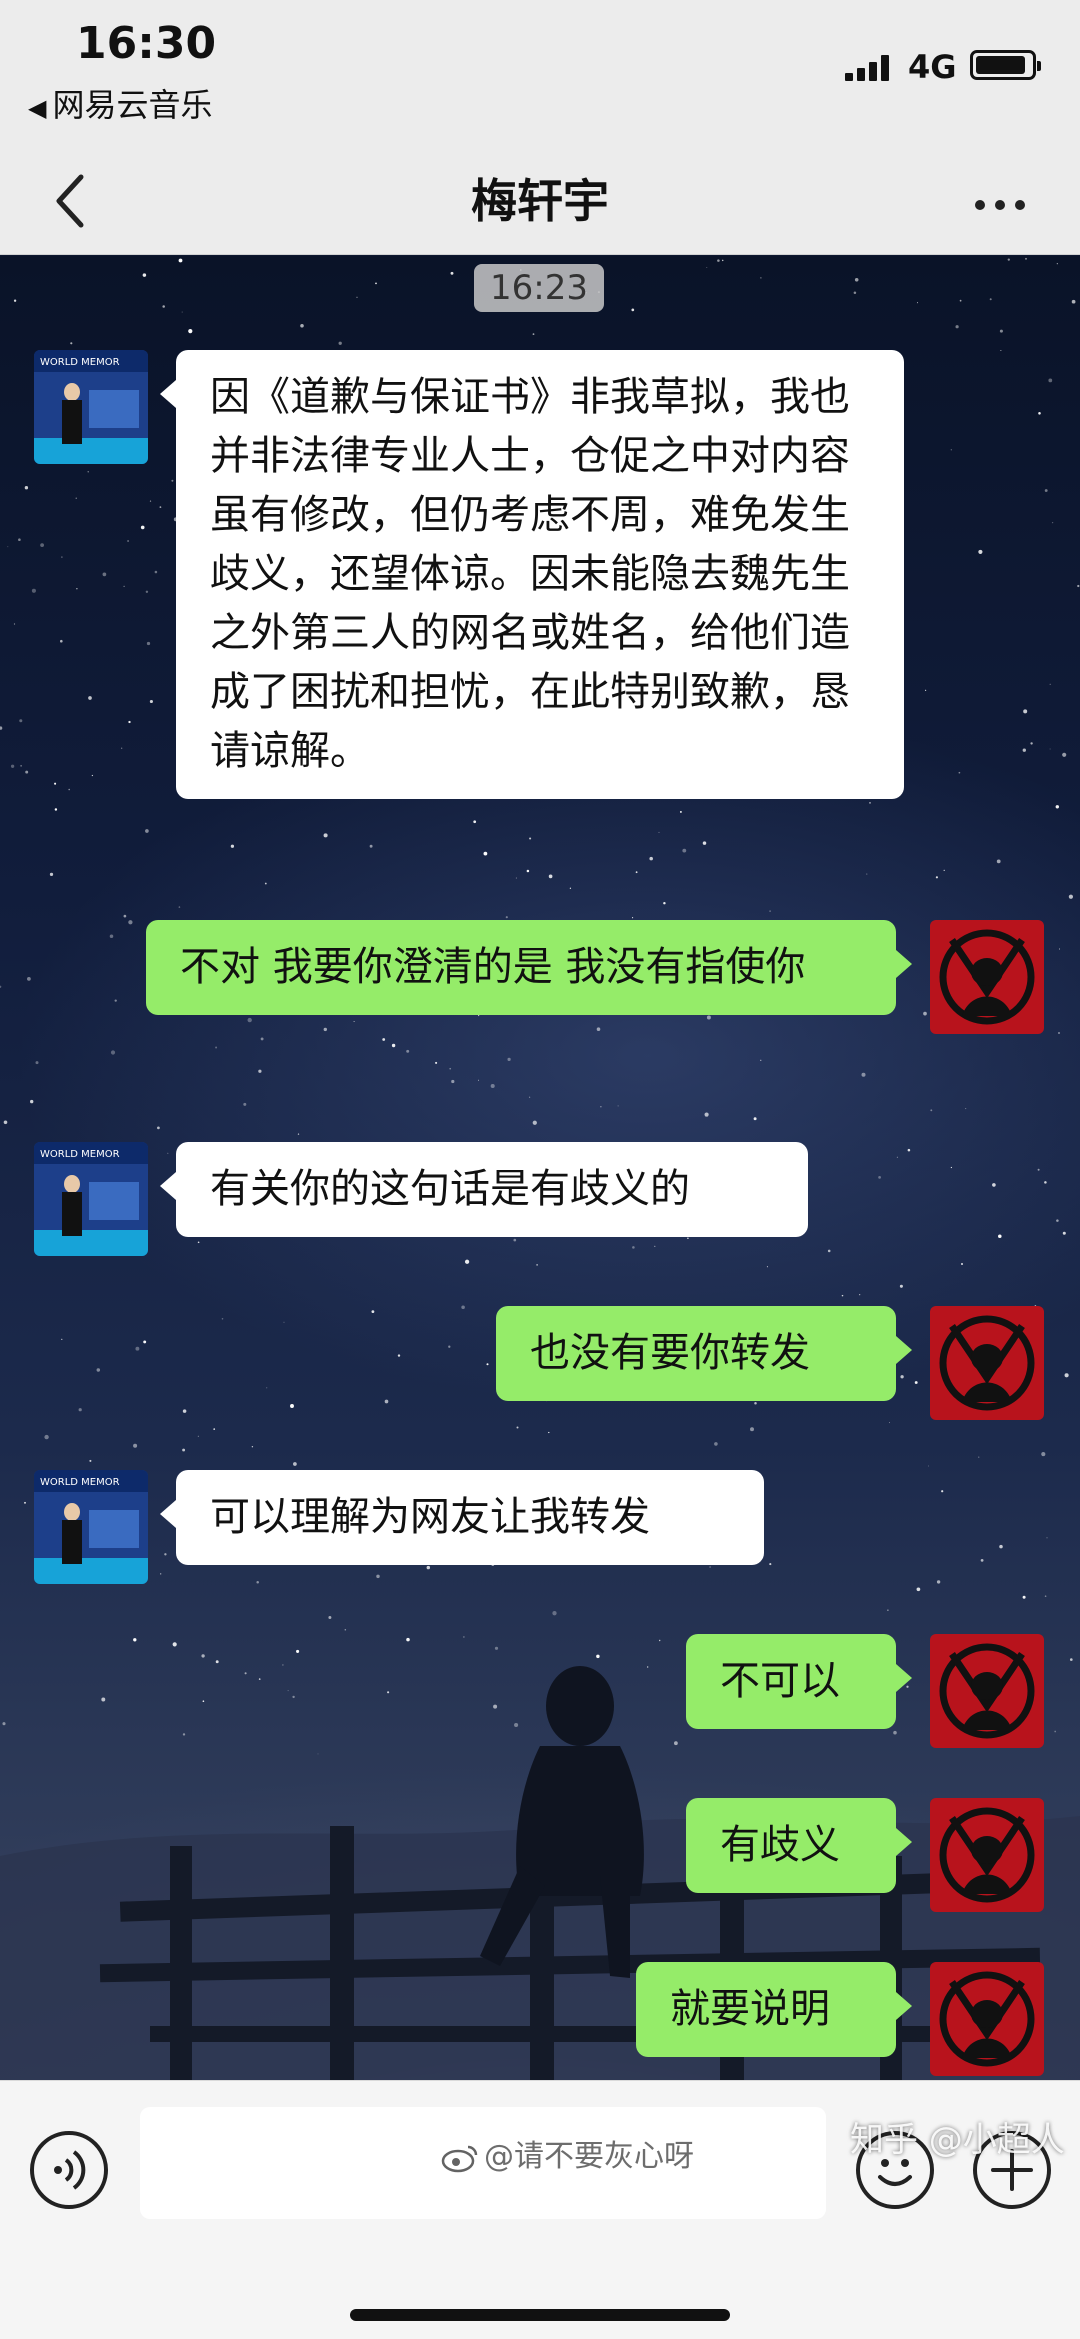 The height and width of the screenshot is (2339, 1080). Describe the element at coordinates (146, 43) in the screenshot. I see `status-time: 16:30` at that location.